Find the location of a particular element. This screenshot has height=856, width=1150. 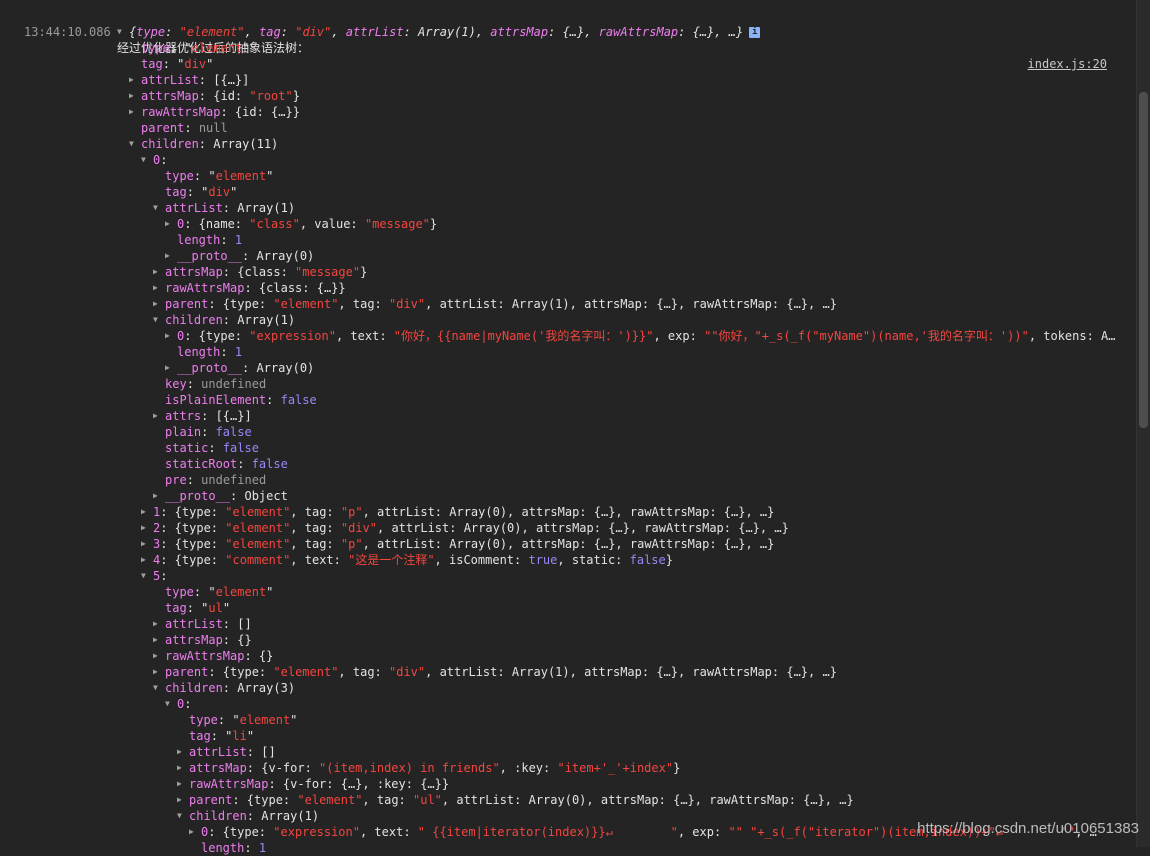

info-icon: i is located at coordinates (755, 32).